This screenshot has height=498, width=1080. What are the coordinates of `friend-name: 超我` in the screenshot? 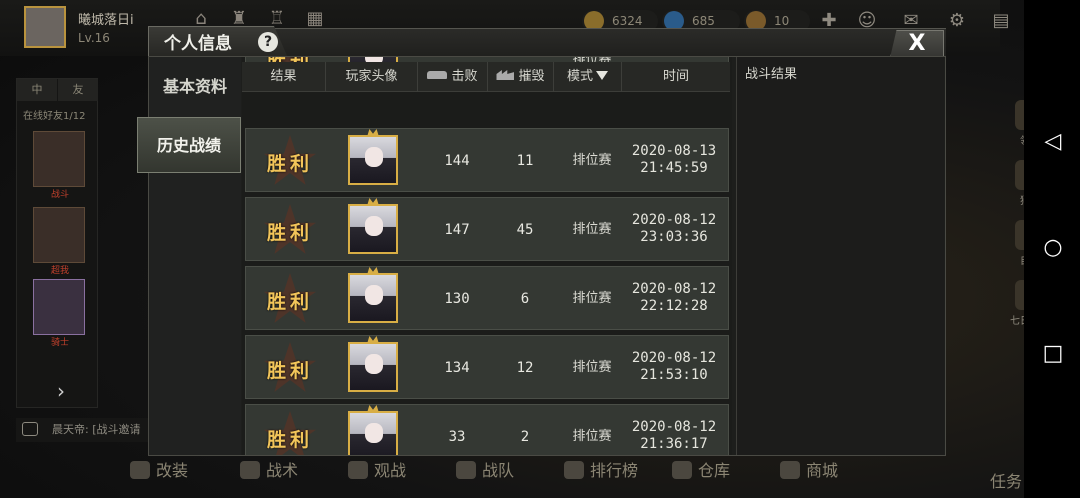 It's located at (59, 271).